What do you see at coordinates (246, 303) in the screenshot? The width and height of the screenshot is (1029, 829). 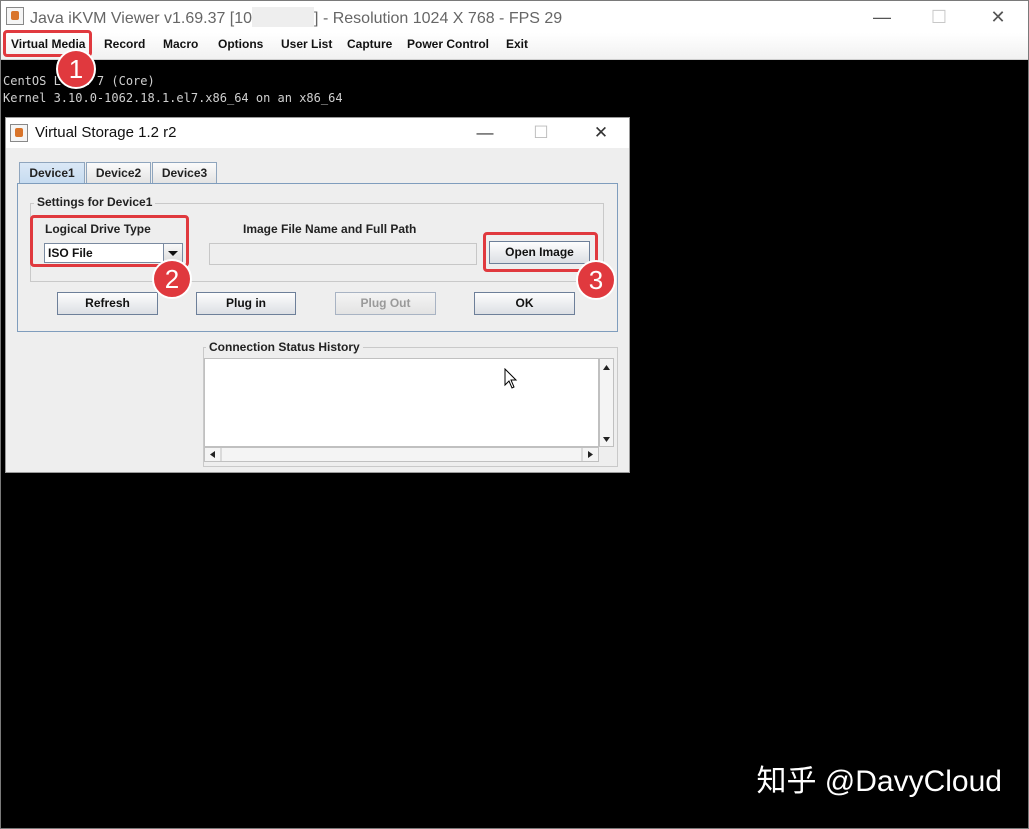 I see `plug-in-button: Plug in` at bounding box center [246, 303].